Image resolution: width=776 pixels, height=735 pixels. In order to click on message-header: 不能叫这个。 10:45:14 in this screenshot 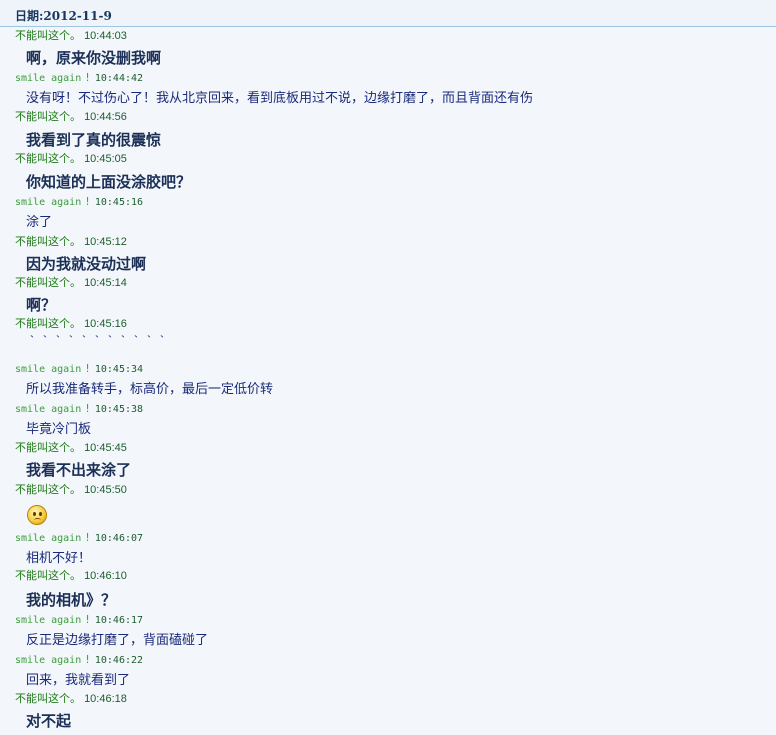, I will do `click(71, 283)`.